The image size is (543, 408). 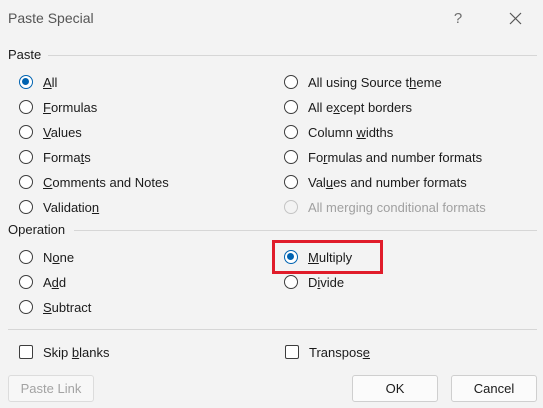 I want to click on operation-option-none: None, so click(x=46, y=257).